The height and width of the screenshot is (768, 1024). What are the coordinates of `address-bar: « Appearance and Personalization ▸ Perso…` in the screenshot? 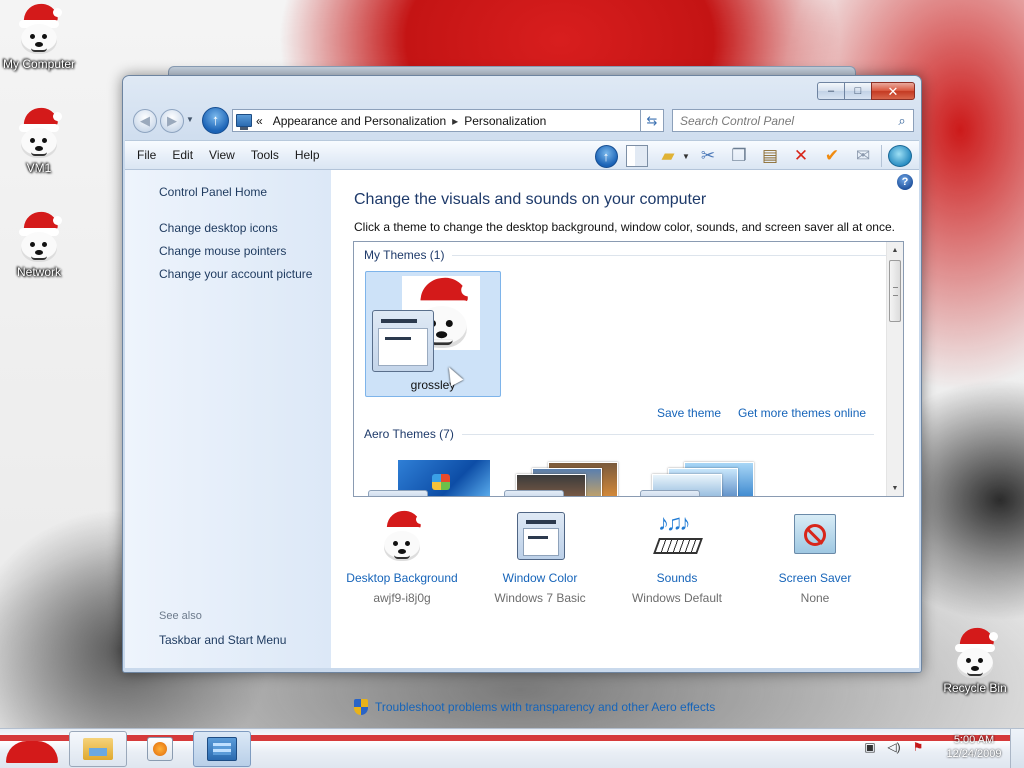 It's located at (448, 120).